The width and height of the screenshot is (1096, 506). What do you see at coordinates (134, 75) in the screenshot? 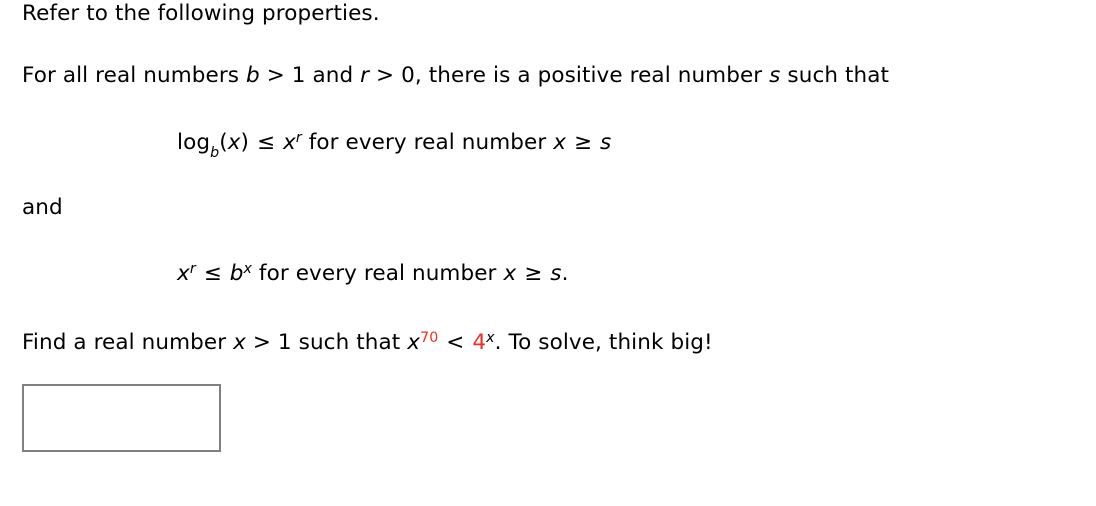
I see `premise-prefix: For all real numbers` at bounding box center [134, 75].